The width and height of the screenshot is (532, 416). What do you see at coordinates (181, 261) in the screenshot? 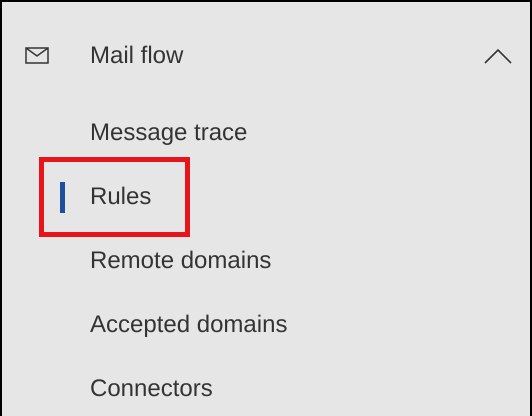
I see `nav-item: Remote domains` at bounding box center [181, 261].